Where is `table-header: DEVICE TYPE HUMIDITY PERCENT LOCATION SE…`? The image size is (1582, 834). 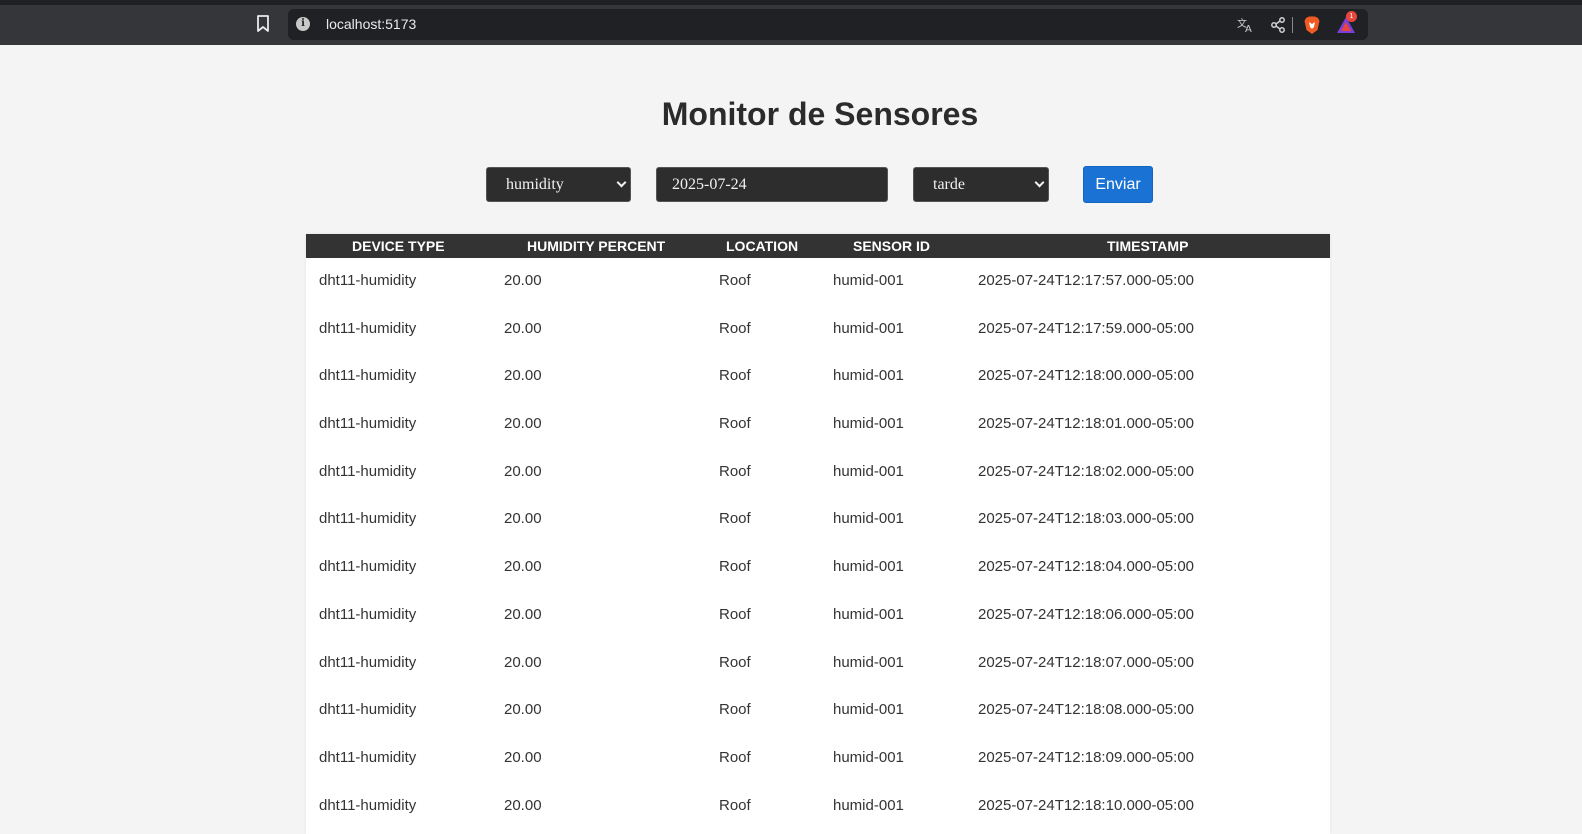 table-header: DEVICE TYPE HUMIDITY PERCENT LOCATION SE… is located at coordinates (818, 246).